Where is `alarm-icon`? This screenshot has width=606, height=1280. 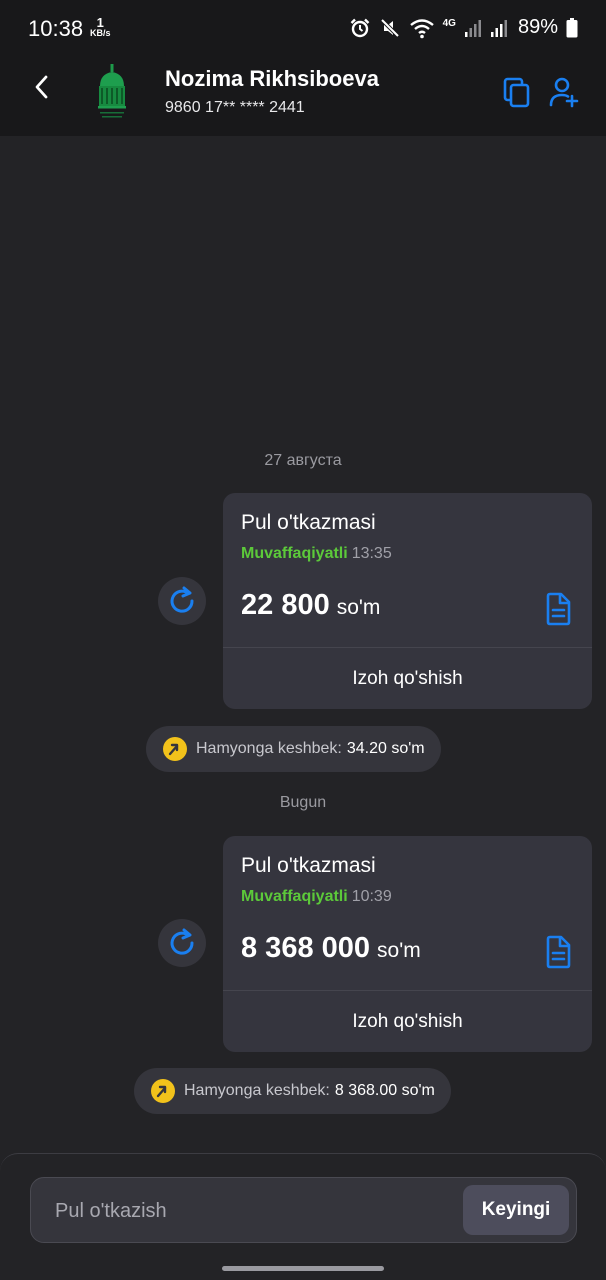 alarm-icon is located at coordinates (359, 27).